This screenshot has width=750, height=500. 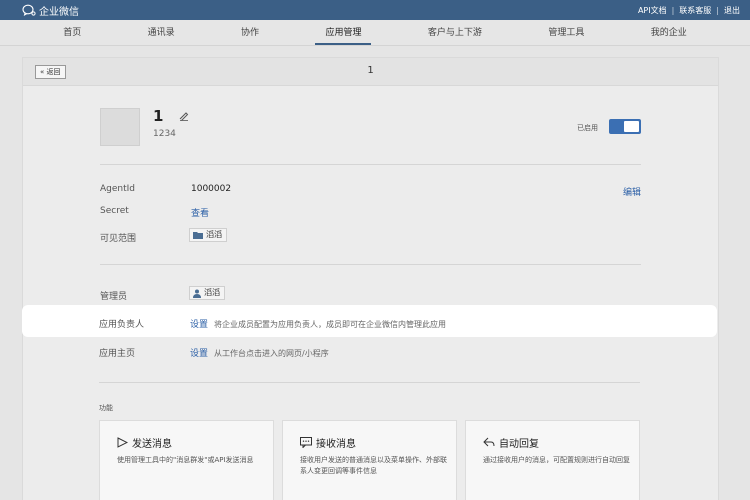 What do you see at coordinates (373, 465) in the screenshot?
I see `card-desc: 接收用户发送的普通消息以及菜单操作、外部联系人变更回调等事件信息` at bounding box center [373, 465].